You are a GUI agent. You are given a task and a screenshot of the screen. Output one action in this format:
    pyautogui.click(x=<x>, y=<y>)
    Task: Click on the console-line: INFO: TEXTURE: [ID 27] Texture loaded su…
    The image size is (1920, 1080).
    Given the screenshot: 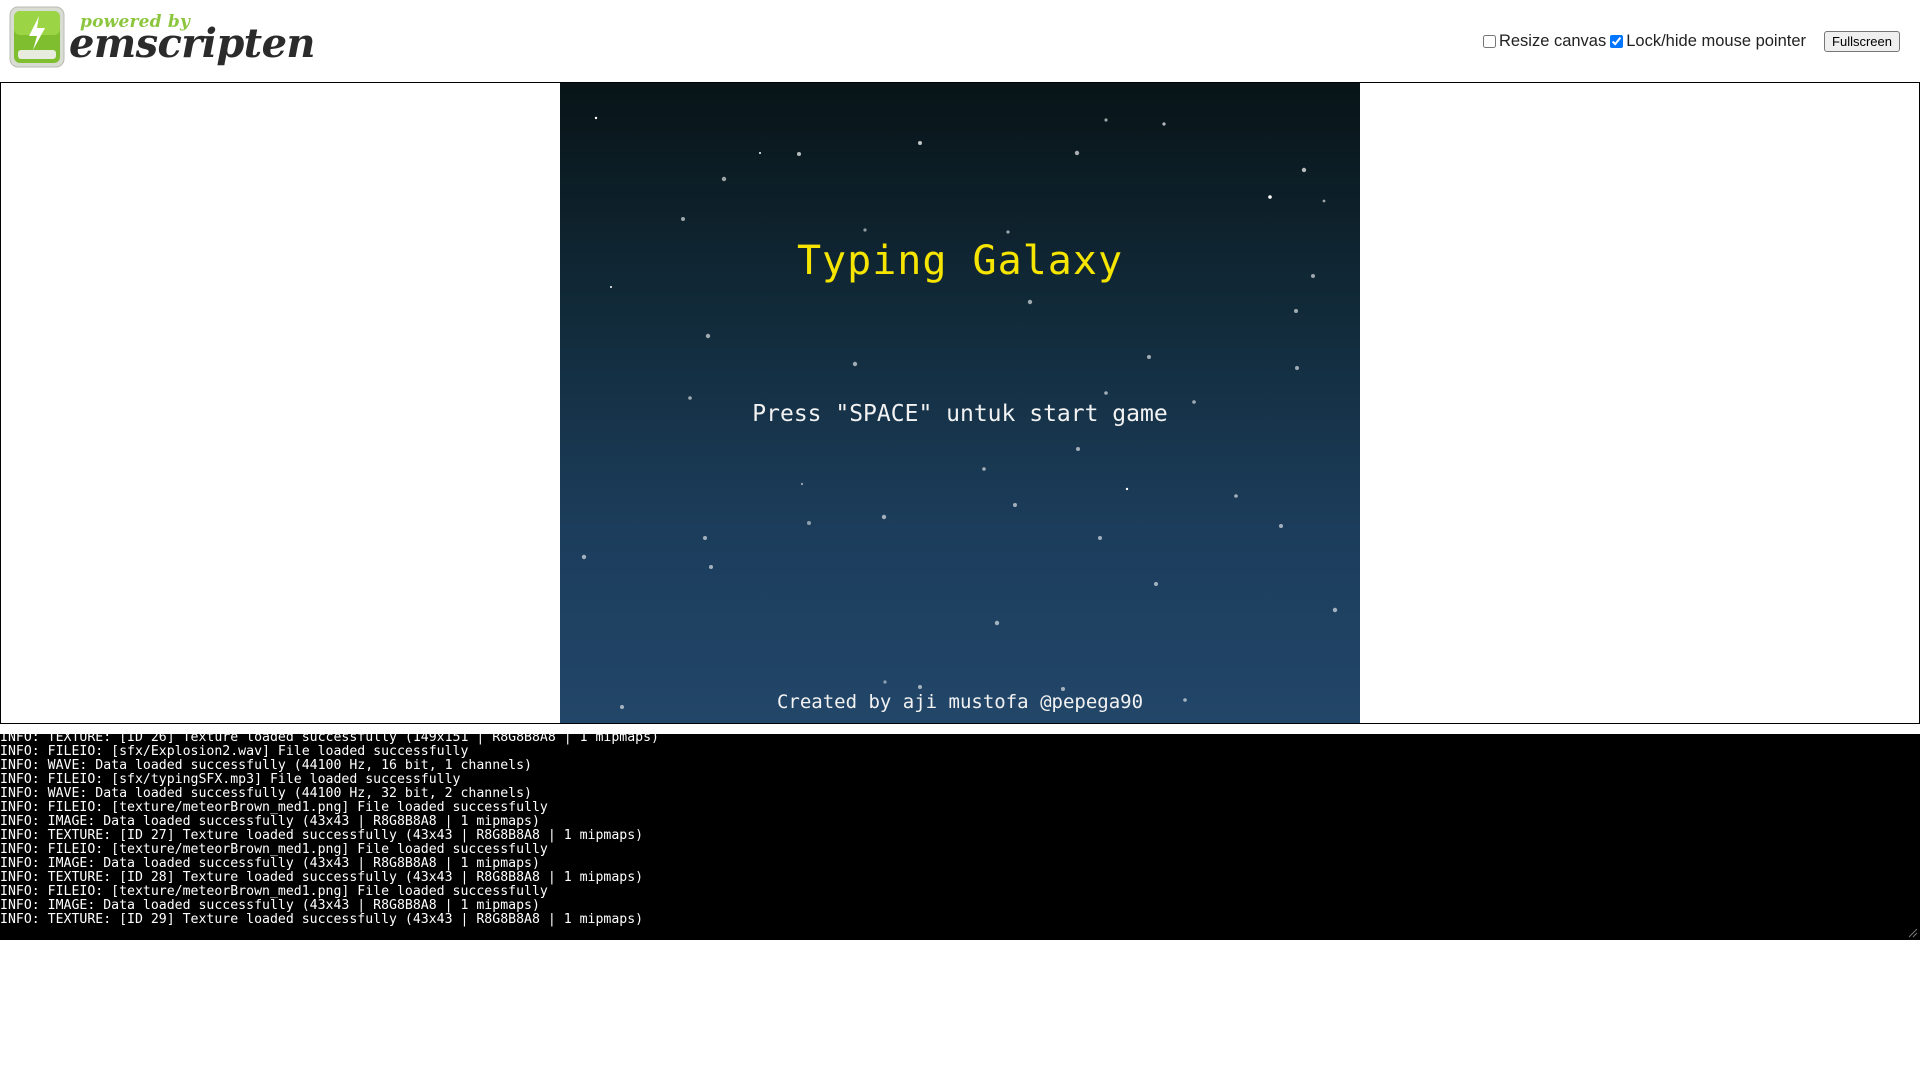 What is the action you would take?
    pyautogui.click(x=322, y=835)
    